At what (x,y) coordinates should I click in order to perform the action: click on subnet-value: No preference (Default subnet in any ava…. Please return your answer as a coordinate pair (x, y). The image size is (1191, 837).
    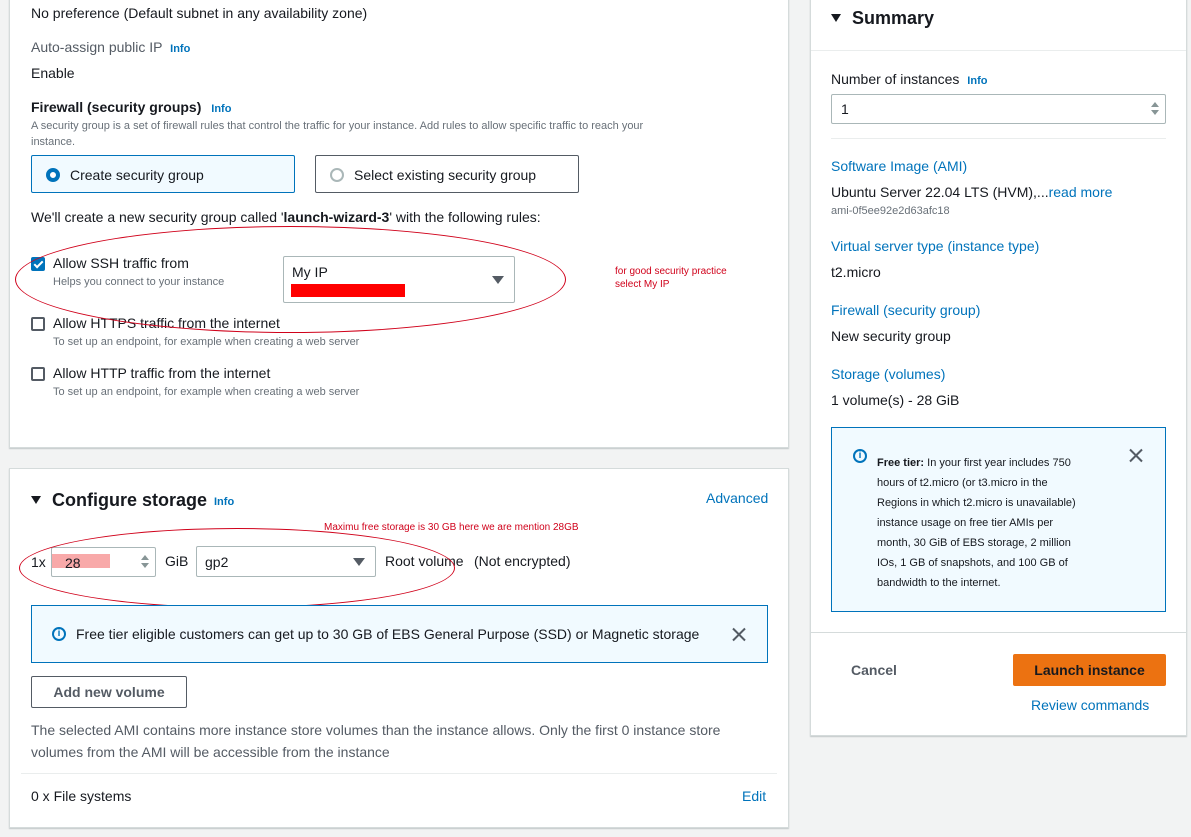
    Looking at the image, I should click on (199, 13).